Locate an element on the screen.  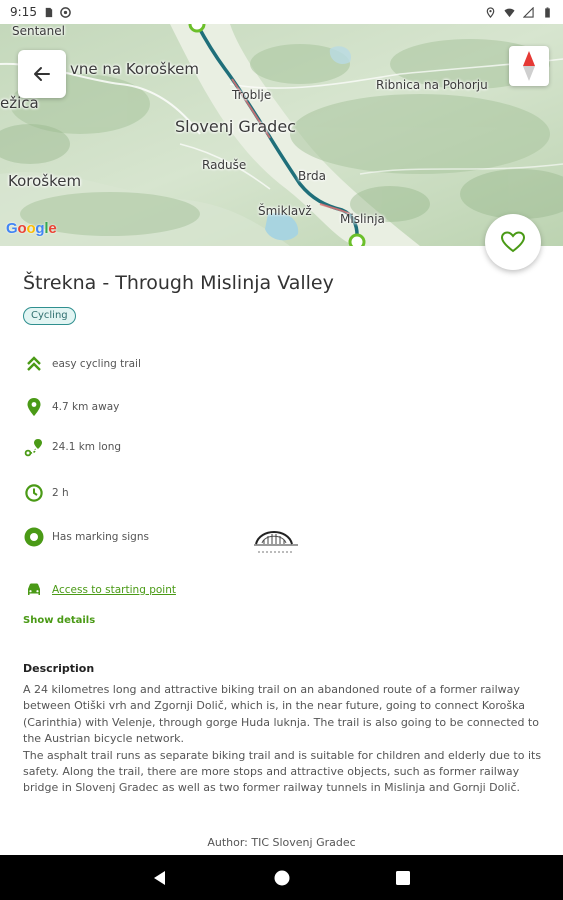
trail-title: Štrekna - Through Mislinja Valley is located at coordinates (178, 283).